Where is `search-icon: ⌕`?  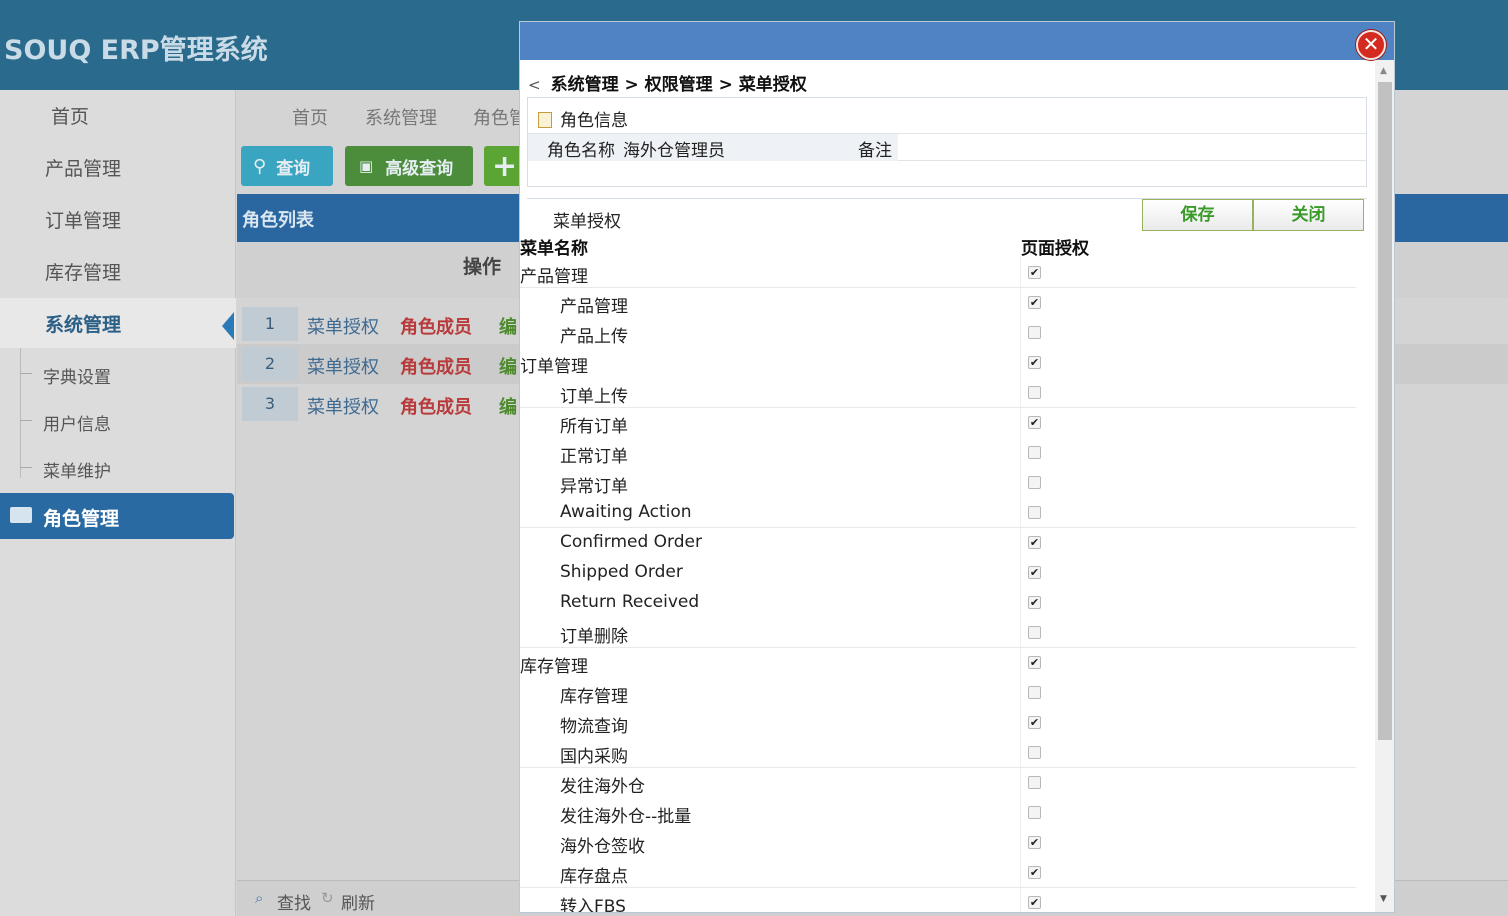 search-icon: ⌕ is located at coordinates (259, 898).